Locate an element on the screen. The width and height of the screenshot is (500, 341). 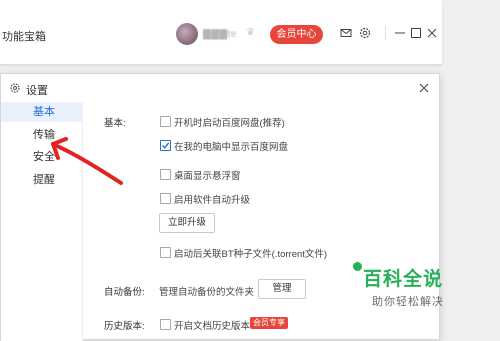
minimize-icon is located at coordinates (400, 33).